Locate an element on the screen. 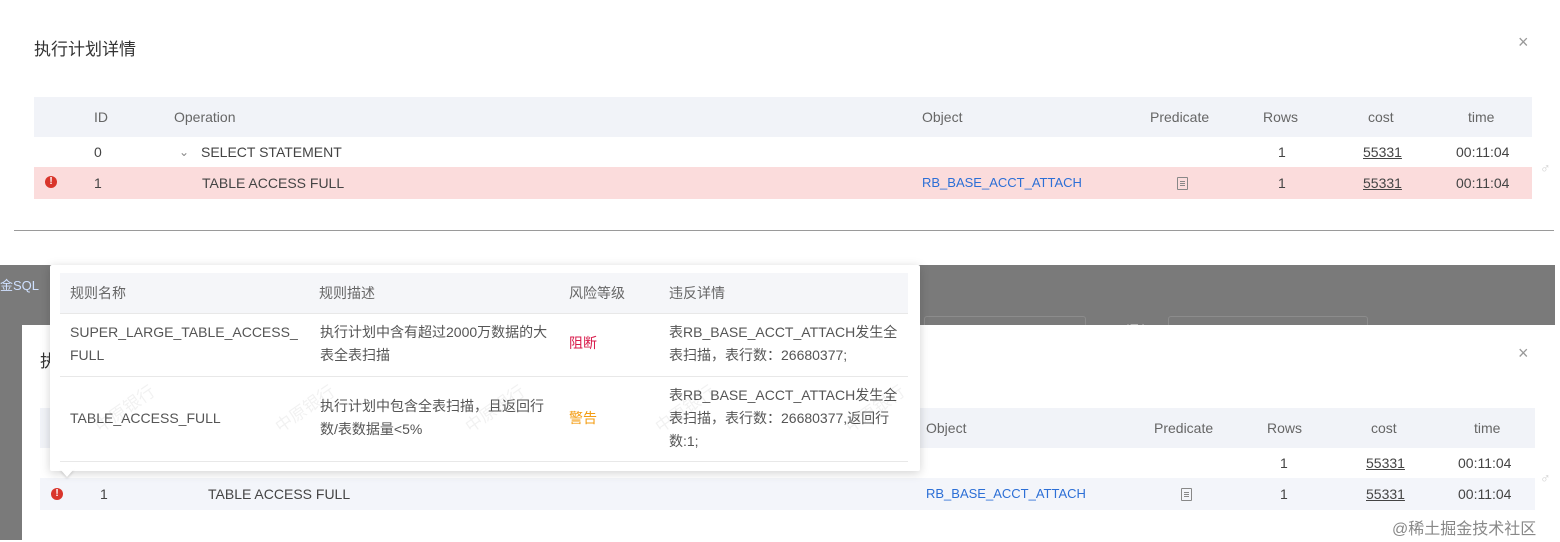 Image resolution: width=1560 pixels, height=542 pixels. rule-desc-line: 执行计划中包含全表扫描，且返回行 is located at coordinates (432, 406).